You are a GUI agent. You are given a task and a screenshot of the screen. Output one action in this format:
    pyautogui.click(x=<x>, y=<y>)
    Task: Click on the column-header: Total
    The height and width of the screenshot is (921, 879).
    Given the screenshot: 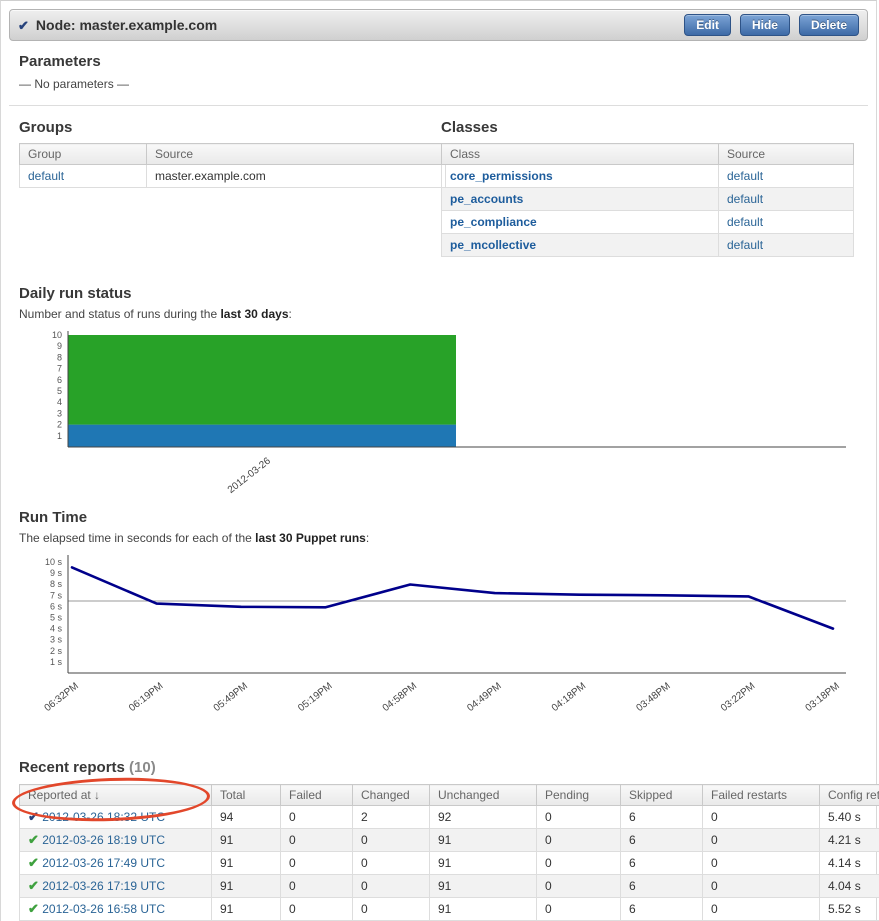 What is the action you would take?
    pyautogui.click(x=246, y=795)
    